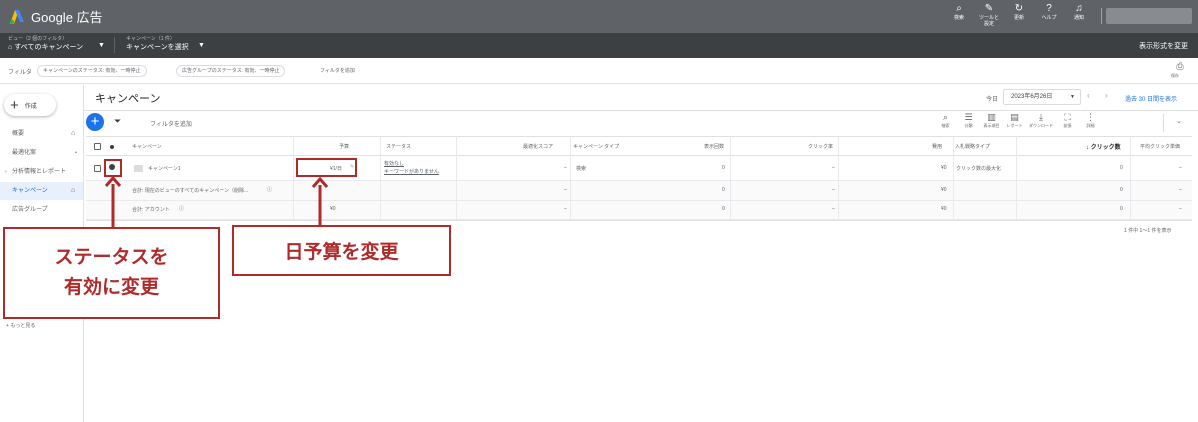  Describe the element at coordinates (596, 146) in the screenshot. I see `header-campaign-type: キャンペーン タイプ` at that location.